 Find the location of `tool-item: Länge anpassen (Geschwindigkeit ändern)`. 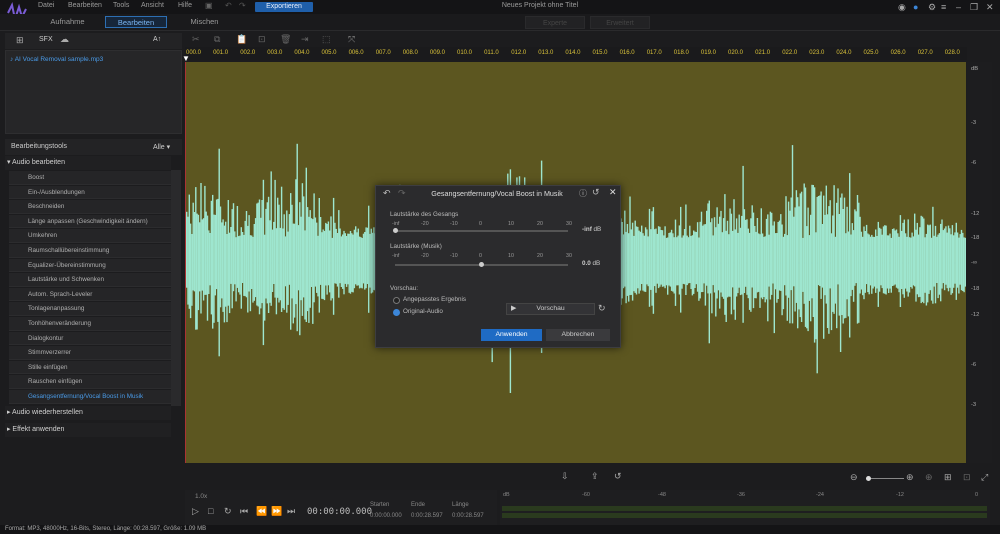

tool-item: Länge anpassen (Geschwindigkeit ändern) is located at coordinates (90, 221).